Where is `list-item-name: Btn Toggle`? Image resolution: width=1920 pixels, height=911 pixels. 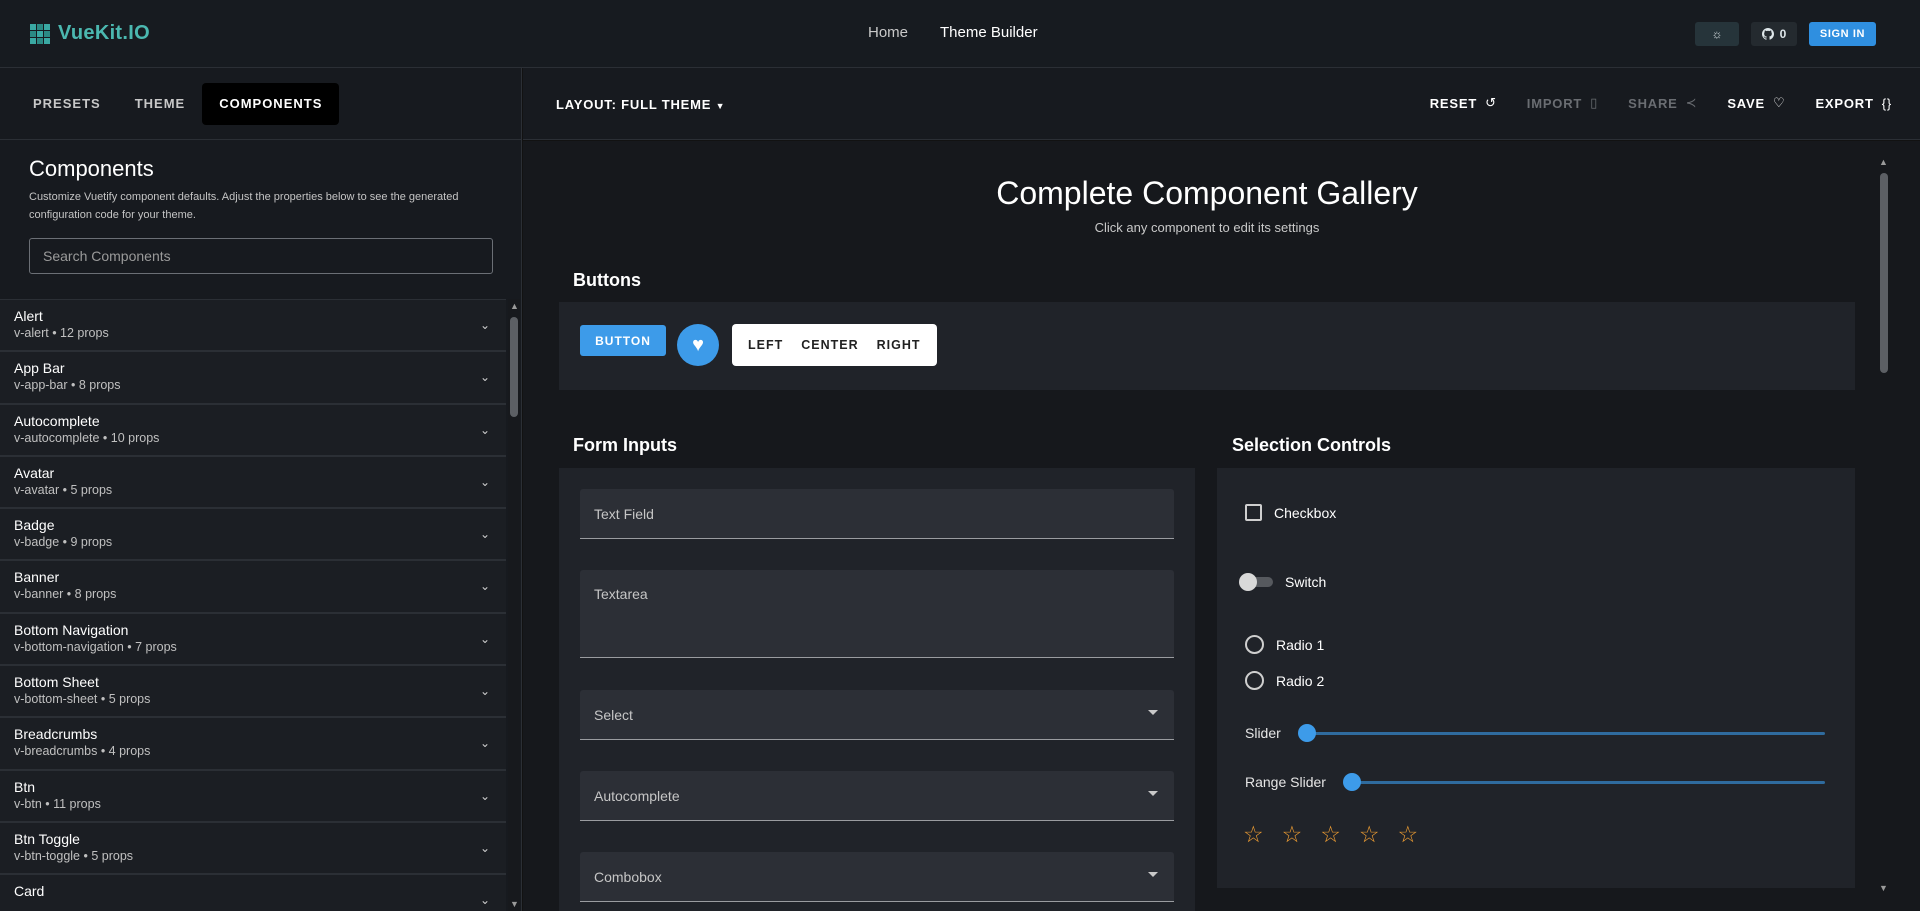 list-item-name: Btn Toggle is located at coordinates (47, 838).